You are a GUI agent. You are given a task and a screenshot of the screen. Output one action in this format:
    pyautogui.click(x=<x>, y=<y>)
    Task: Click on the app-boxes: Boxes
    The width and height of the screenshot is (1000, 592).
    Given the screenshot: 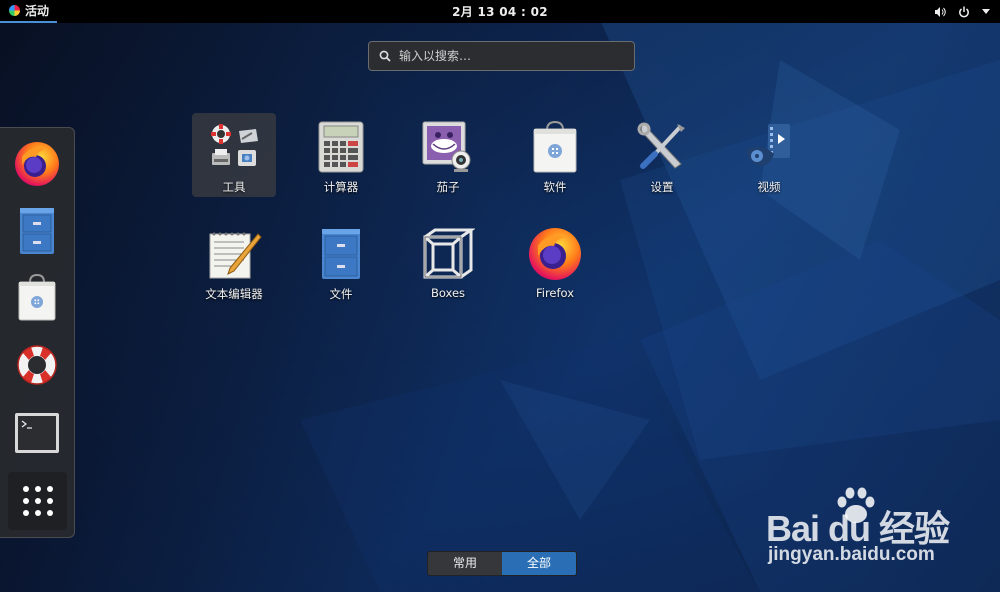 What is the action you would take?
    pyautogui.click(x=448, y=262)
    